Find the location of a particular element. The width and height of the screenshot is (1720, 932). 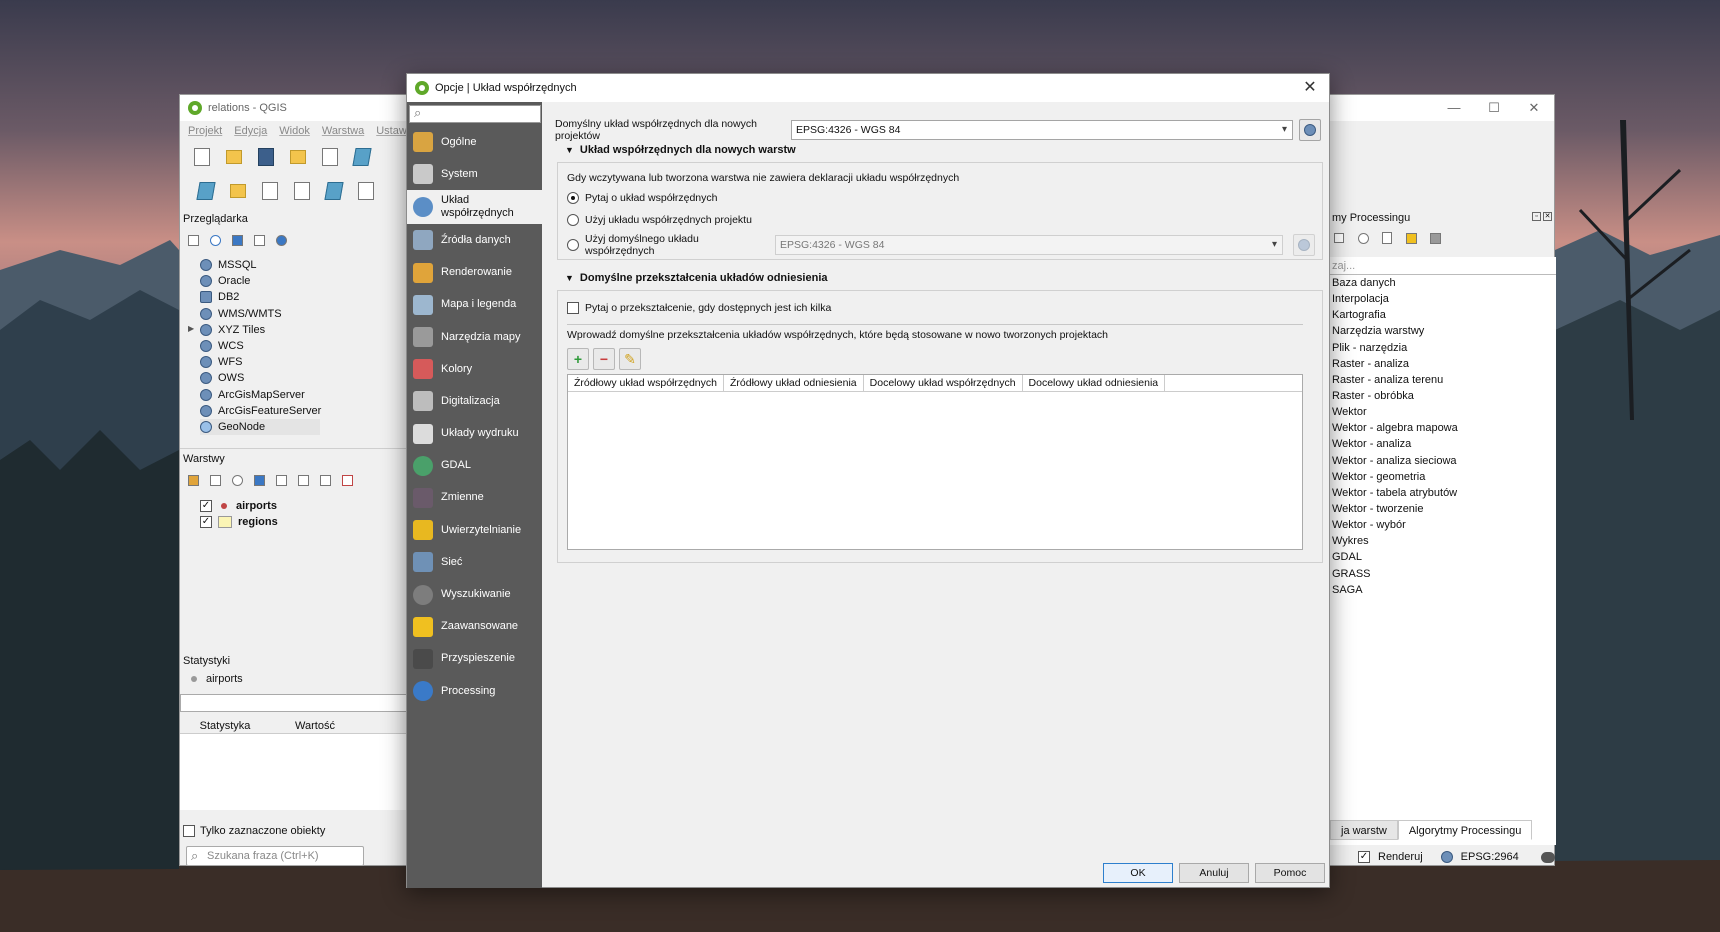

col-dest-datum: Docelowy układ odniesienia is located at coordinates (1094, 383).